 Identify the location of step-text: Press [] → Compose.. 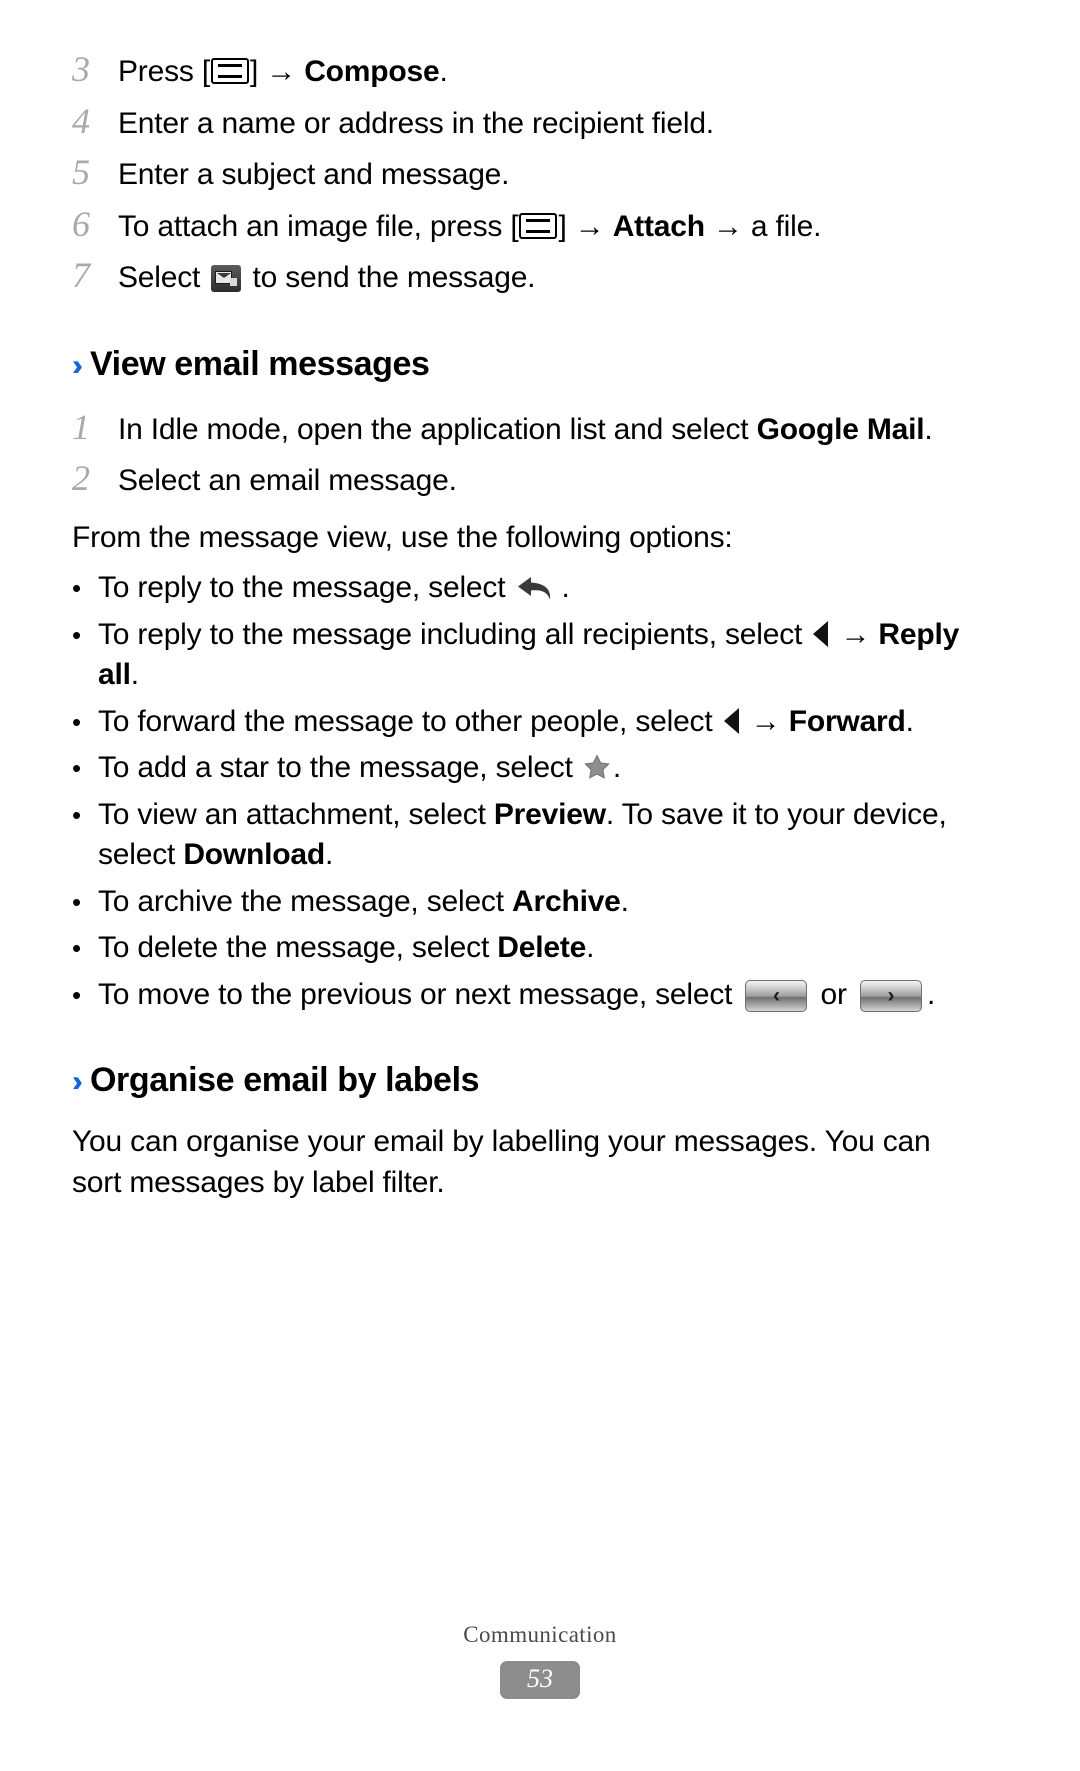
(545, 72).